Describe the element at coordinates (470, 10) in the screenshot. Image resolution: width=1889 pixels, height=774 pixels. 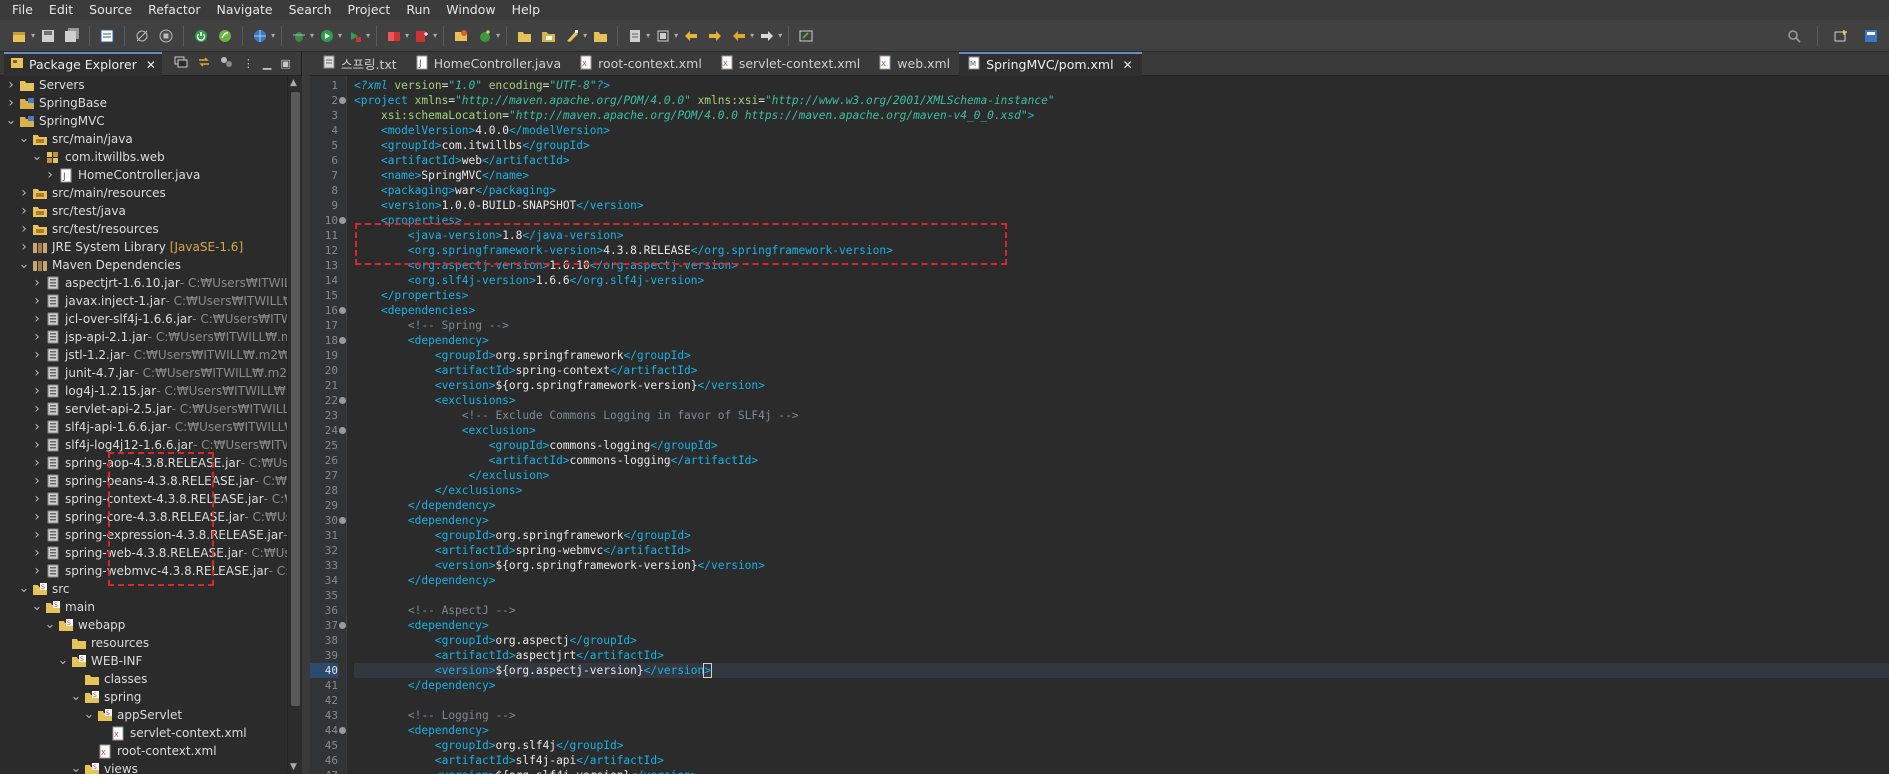
I see `menu-window: Window` at that location.